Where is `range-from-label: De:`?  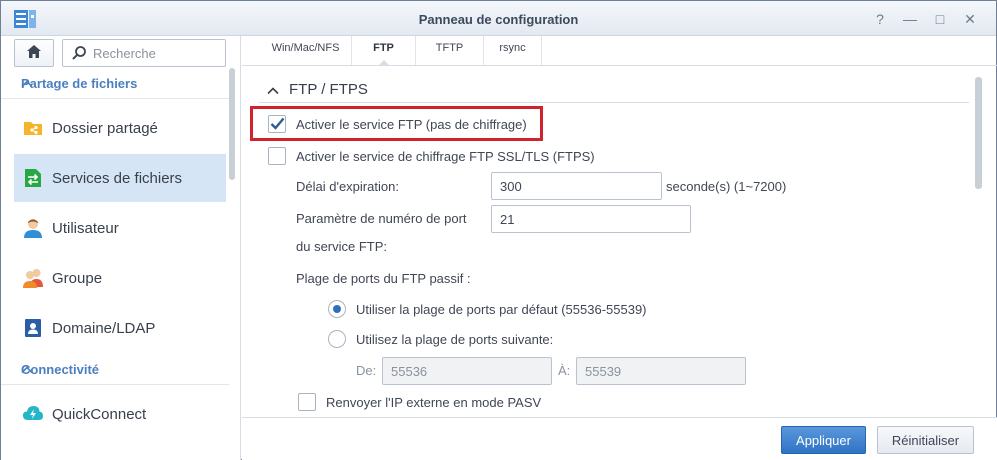
range-from-label: De: is located at coordinates (366, 370).